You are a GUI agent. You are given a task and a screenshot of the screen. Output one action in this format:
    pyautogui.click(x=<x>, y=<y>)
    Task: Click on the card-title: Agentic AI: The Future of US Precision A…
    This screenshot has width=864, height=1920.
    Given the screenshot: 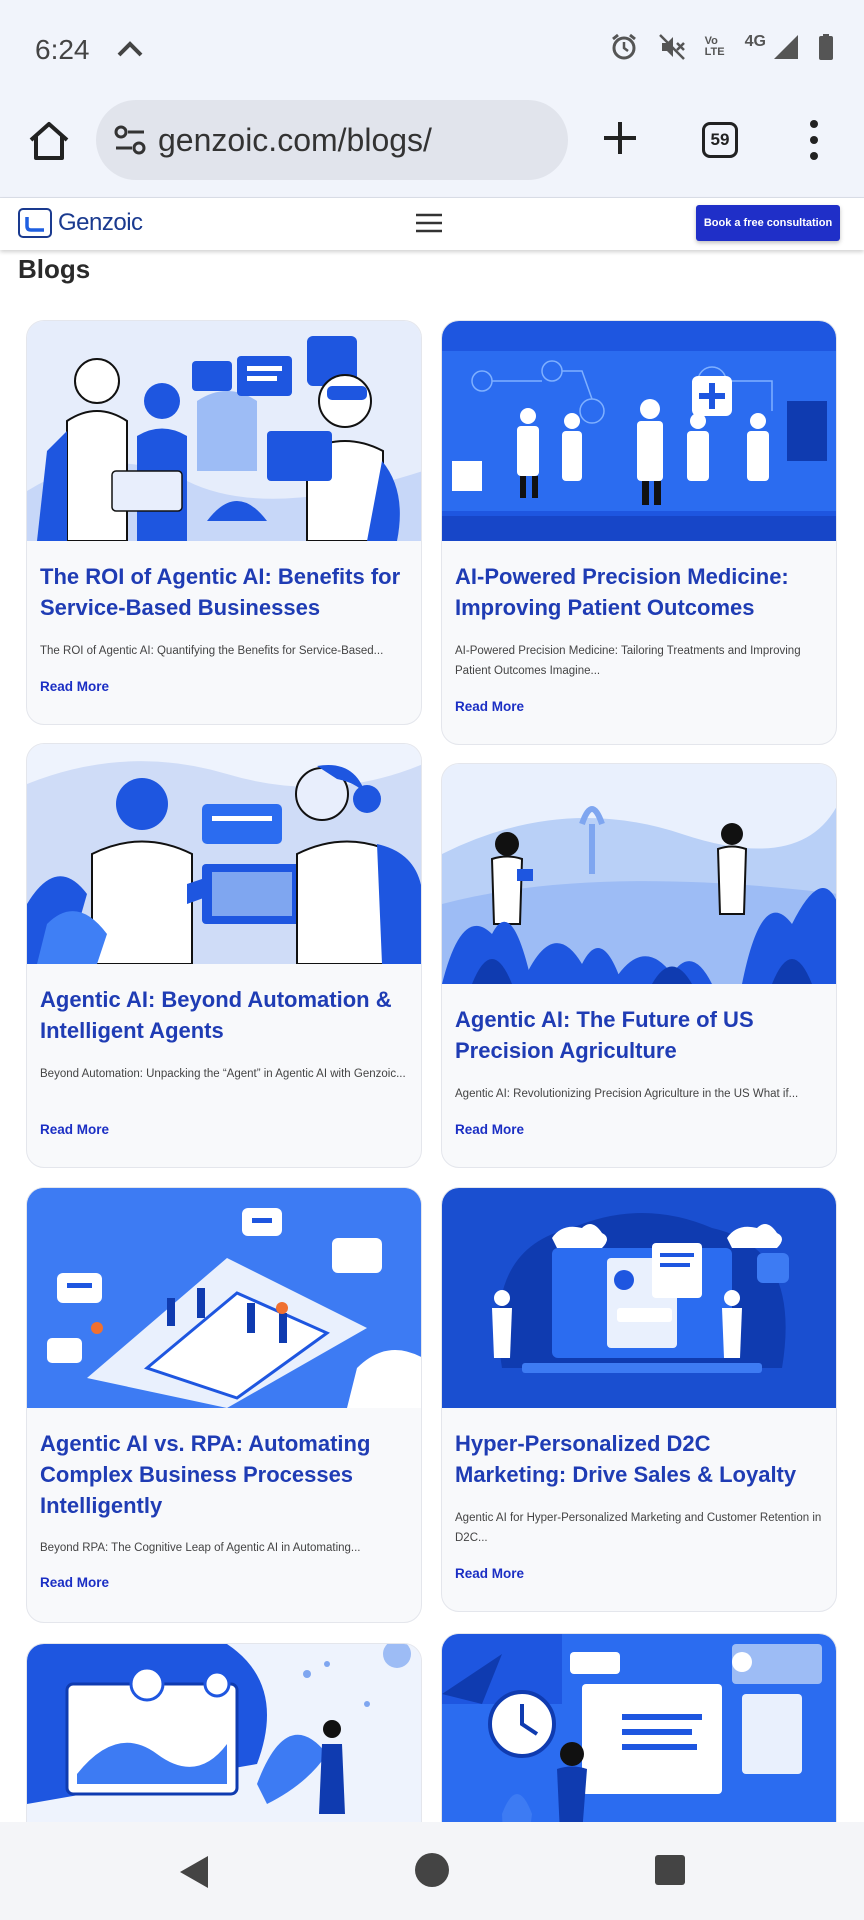 What is the action you would take?
    pyautogui.click(x=640, y=1035)
    